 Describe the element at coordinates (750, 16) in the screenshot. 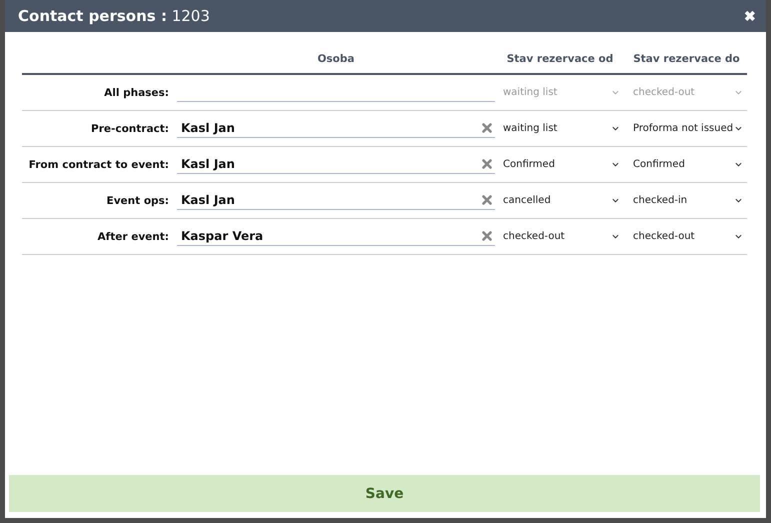

I see `close-button: ✖` at that location.